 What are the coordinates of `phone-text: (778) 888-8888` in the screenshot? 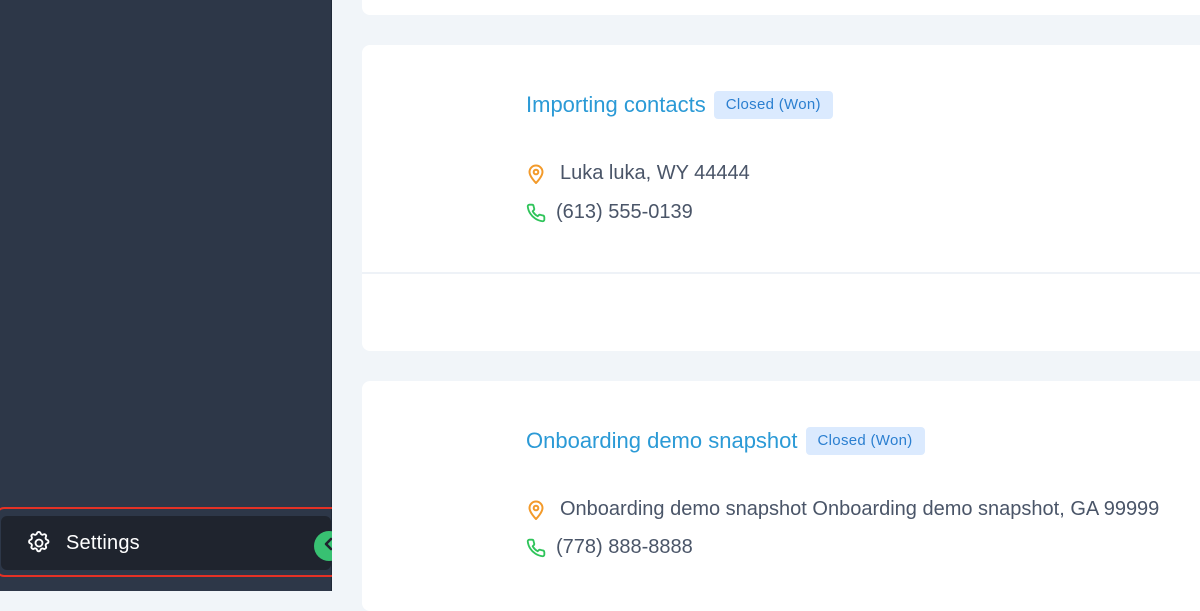 It's located at (624, 547).